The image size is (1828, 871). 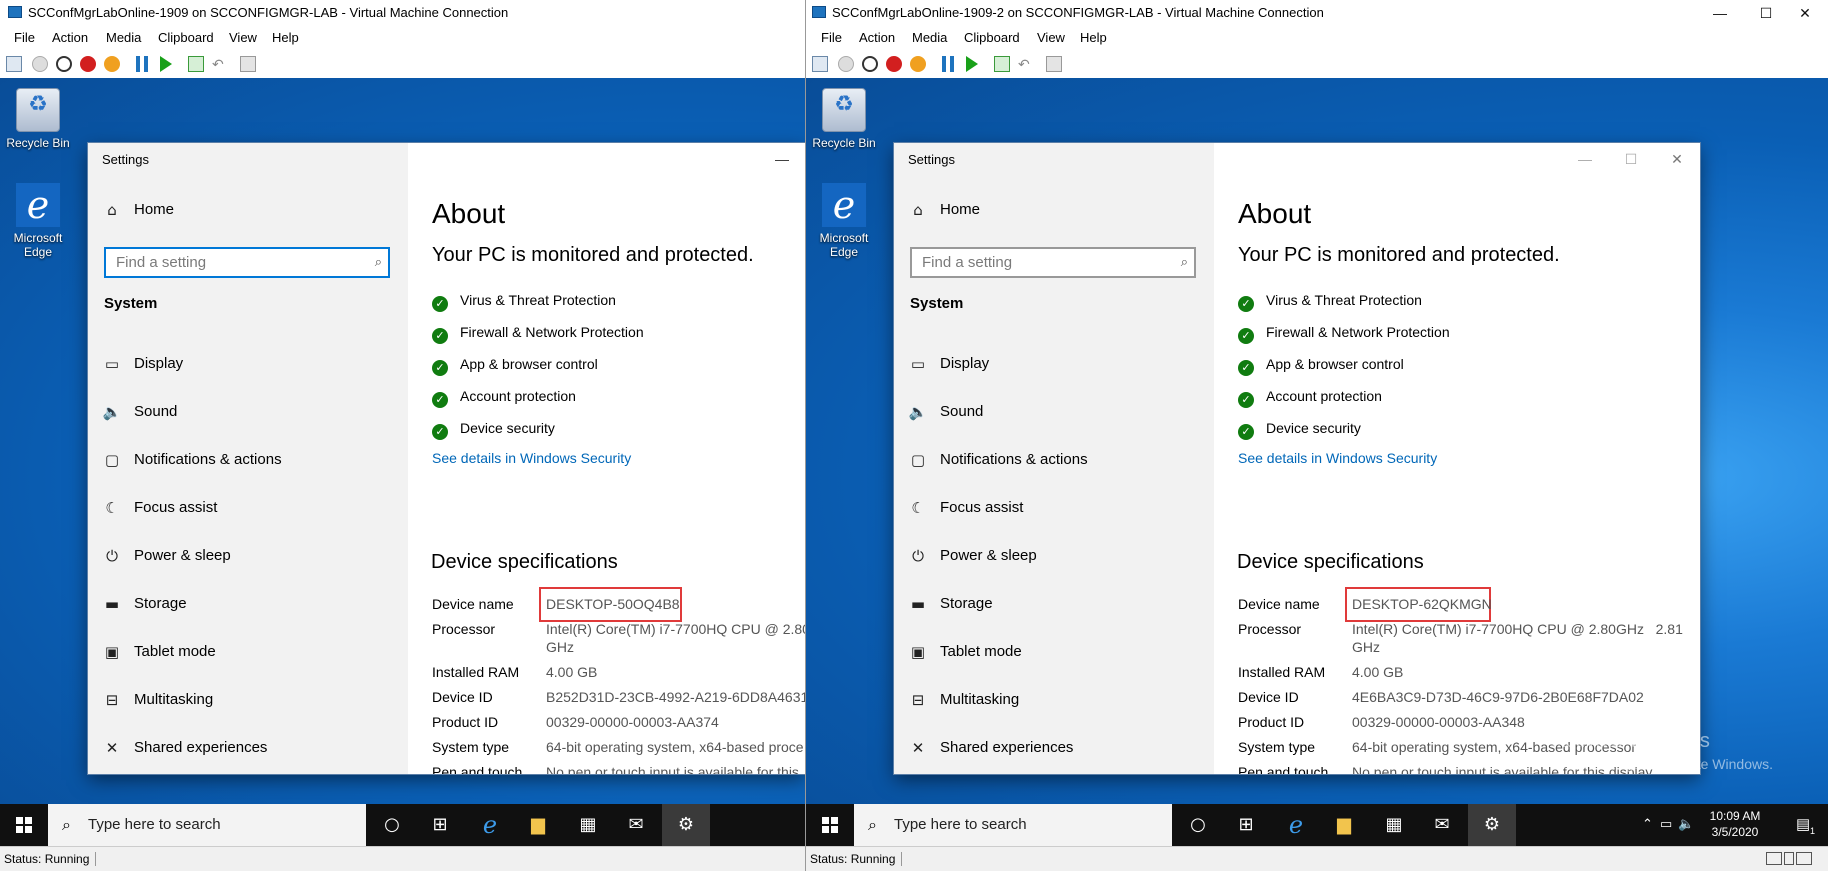 I want to click on protection-label: Firewall & Network Protection, so click(x=552, y=332).